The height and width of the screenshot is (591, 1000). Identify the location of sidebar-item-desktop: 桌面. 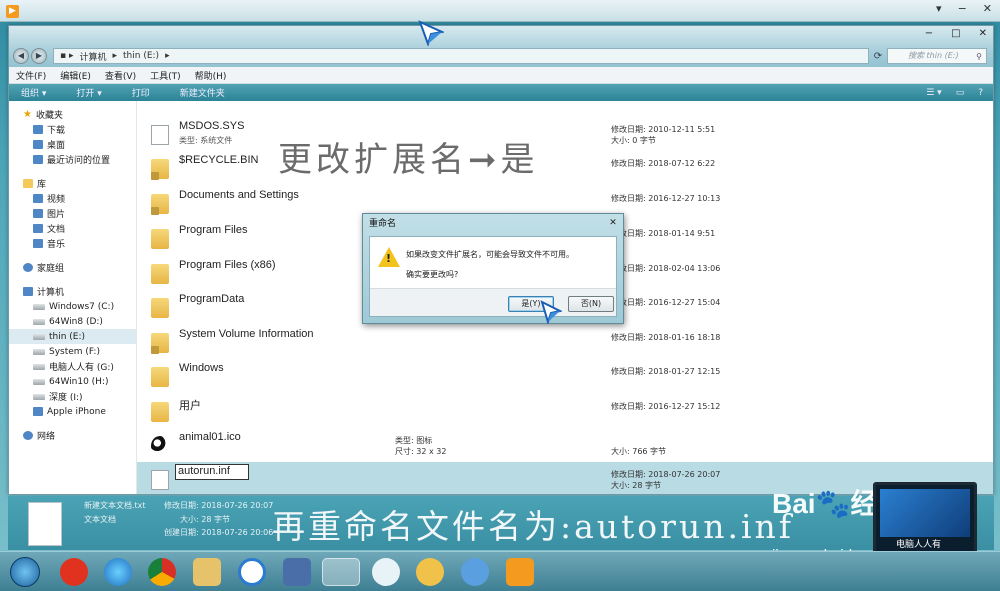
(72, 144).